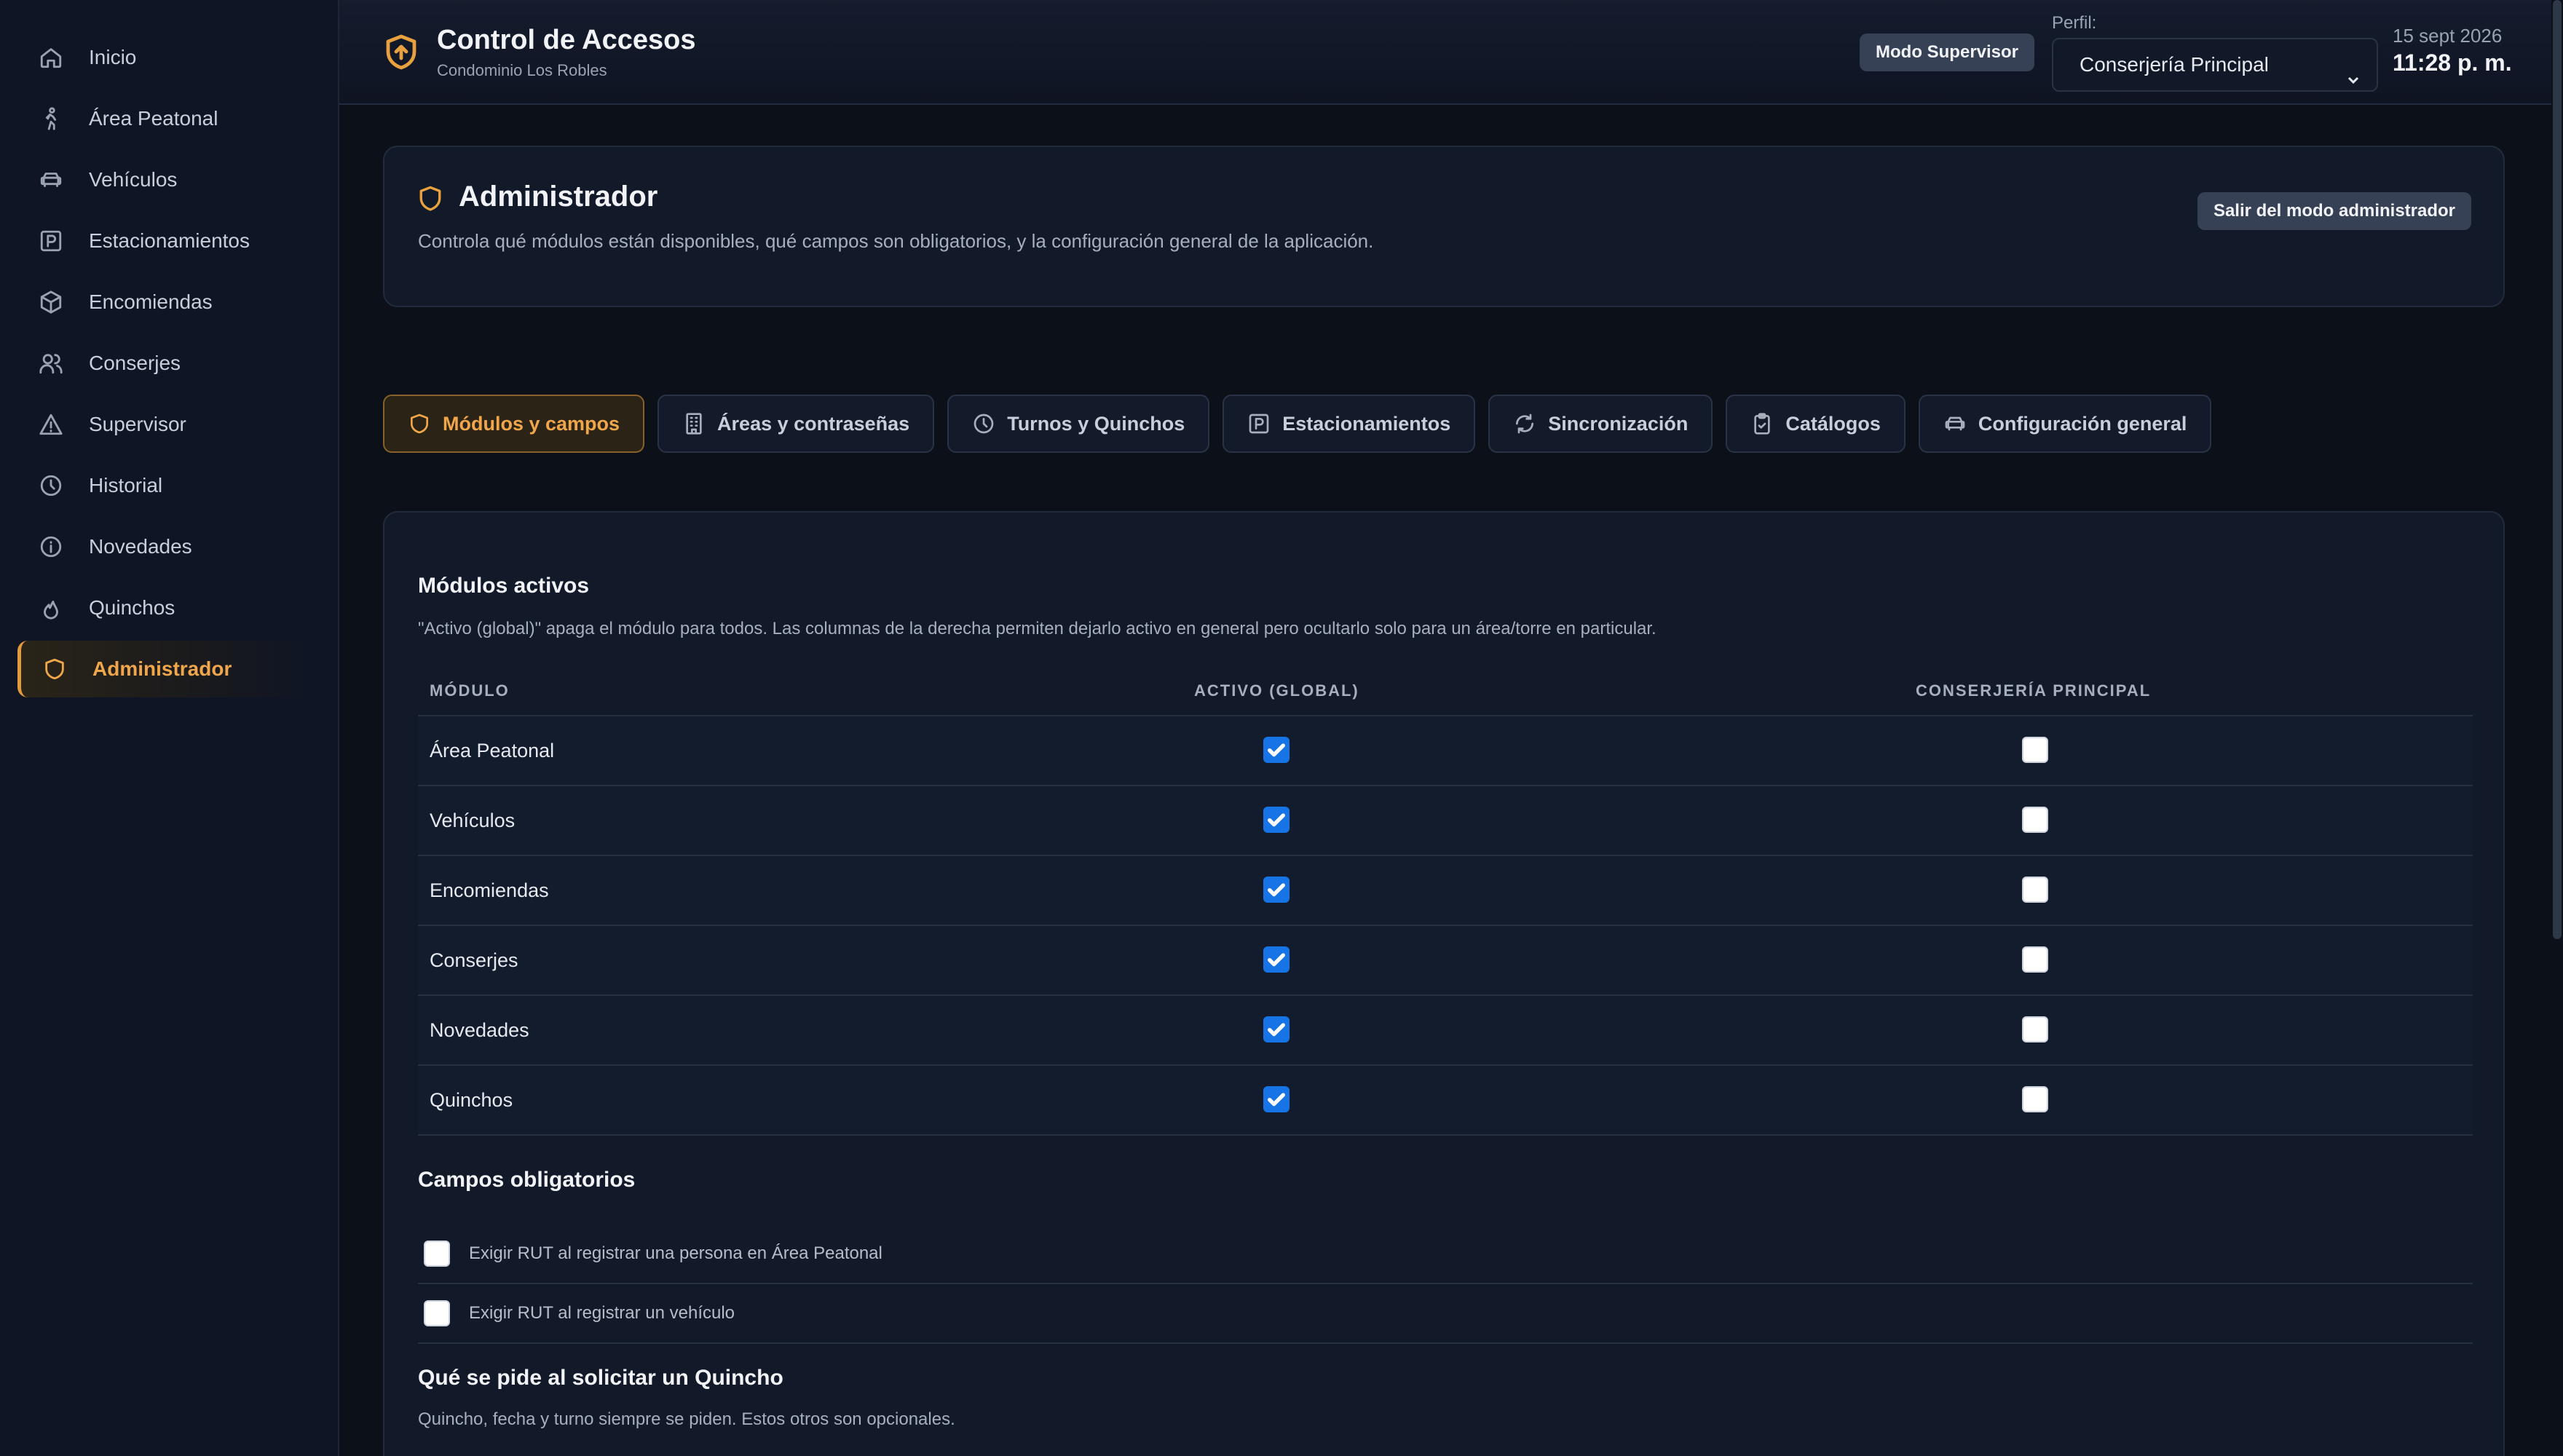 Image resolution: width=2563 pixels, height=1456 pixels. I want to click on table-row: Vehículos, so click(1445, 821).